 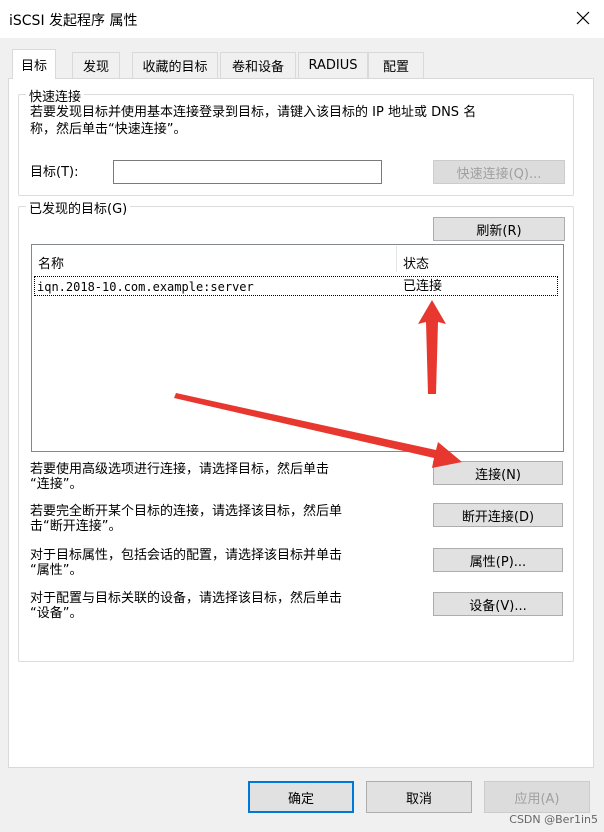 I want to click on disconnect-button: 断开连接(D), so click(x=498, y=515).